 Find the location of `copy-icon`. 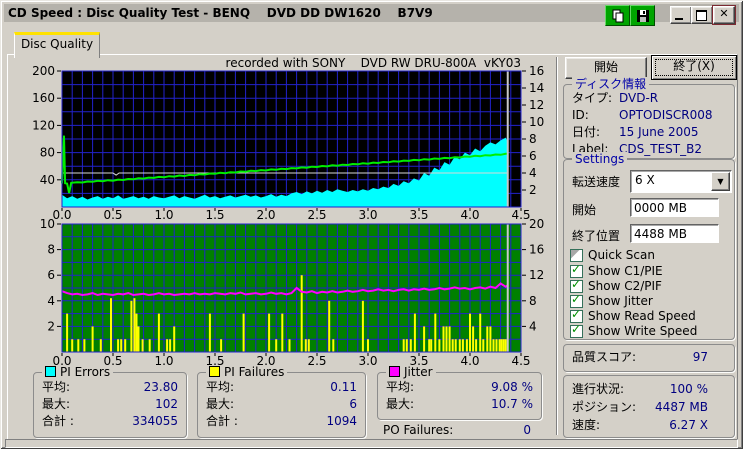

copy-icon is located at coordinates (617, 15).